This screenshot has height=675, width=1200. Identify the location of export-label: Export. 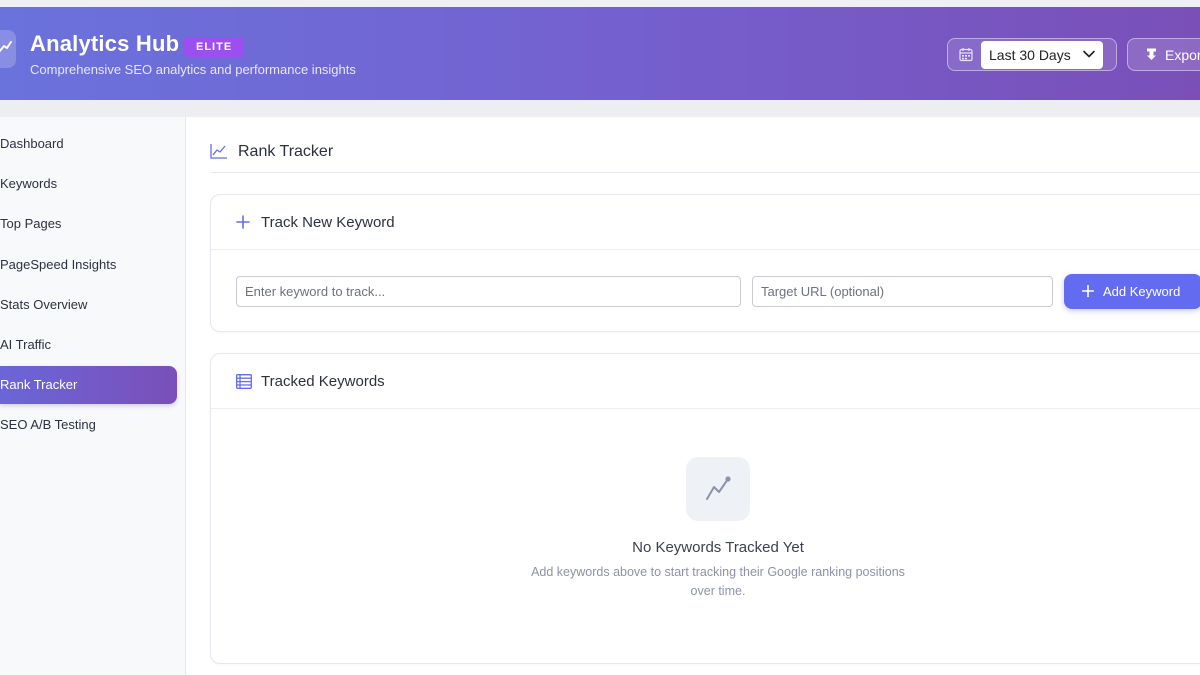
(1182, 55).